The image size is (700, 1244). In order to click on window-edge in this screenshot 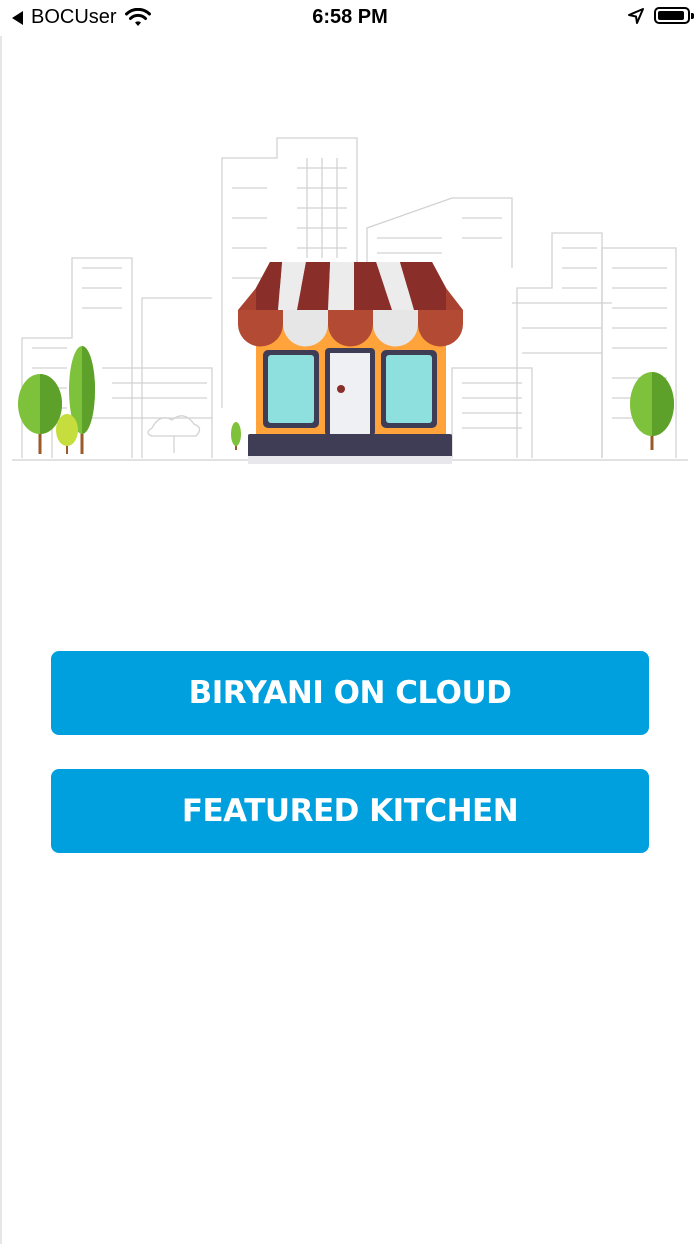, I will do `click(1, 640)`.